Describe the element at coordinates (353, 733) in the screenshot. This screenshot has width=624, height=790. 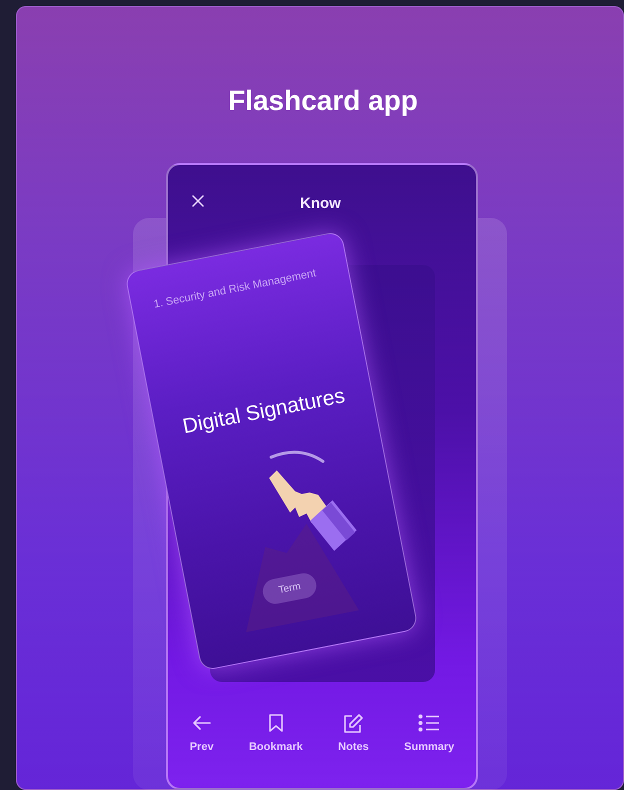
I see `nav-button: Notes` at that location.